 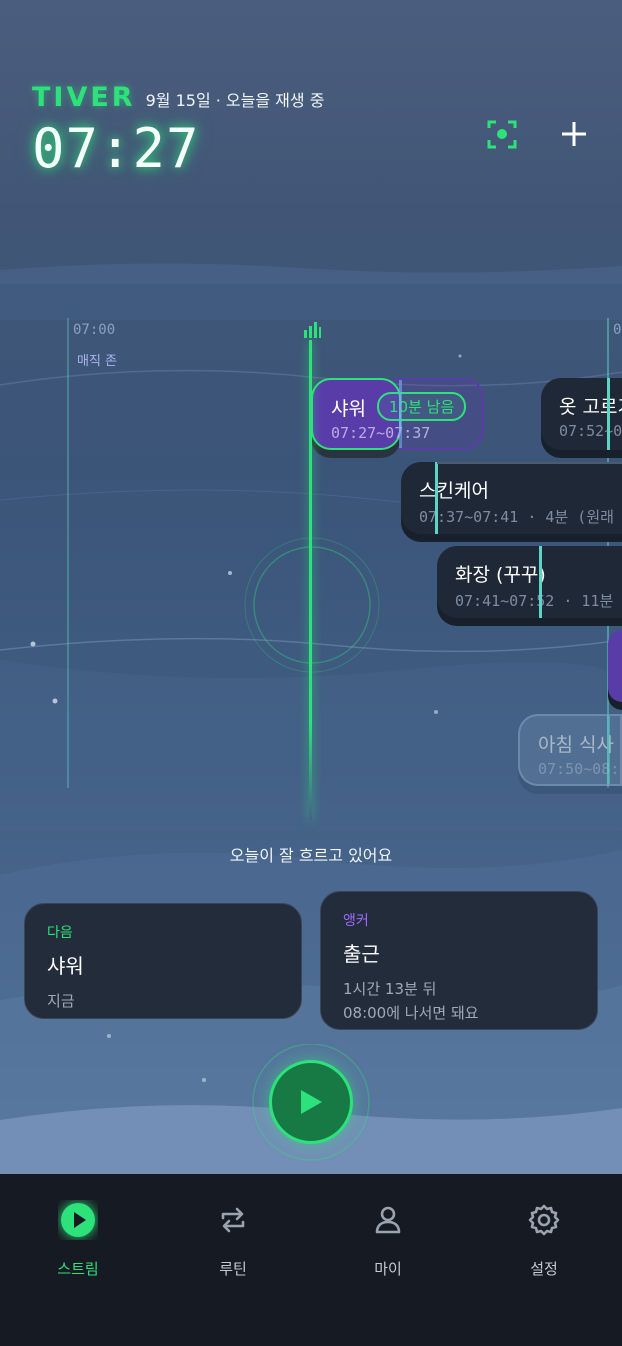 I want to click on timeline-start-line, so click(x=68, y=553).